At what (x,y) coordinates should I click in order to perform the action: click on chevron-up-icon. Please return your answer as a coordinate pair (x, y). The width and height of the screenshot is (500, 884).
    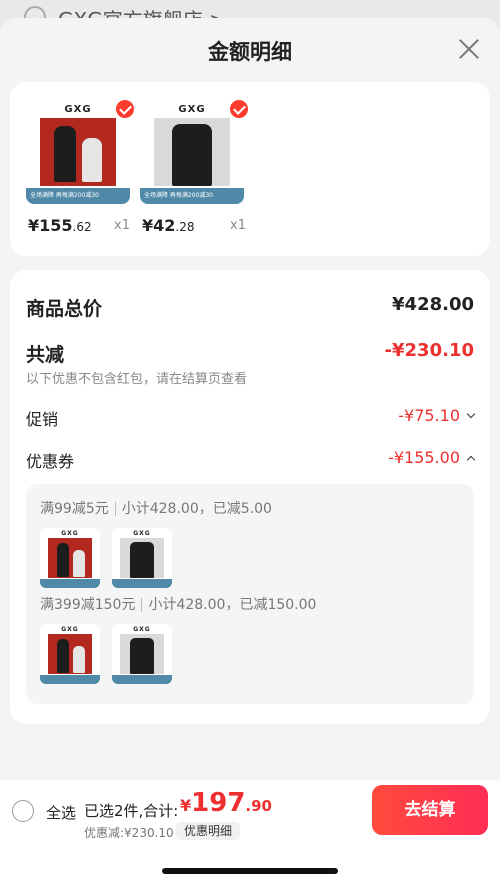
    Looking at the image, I should click on (471, 459).